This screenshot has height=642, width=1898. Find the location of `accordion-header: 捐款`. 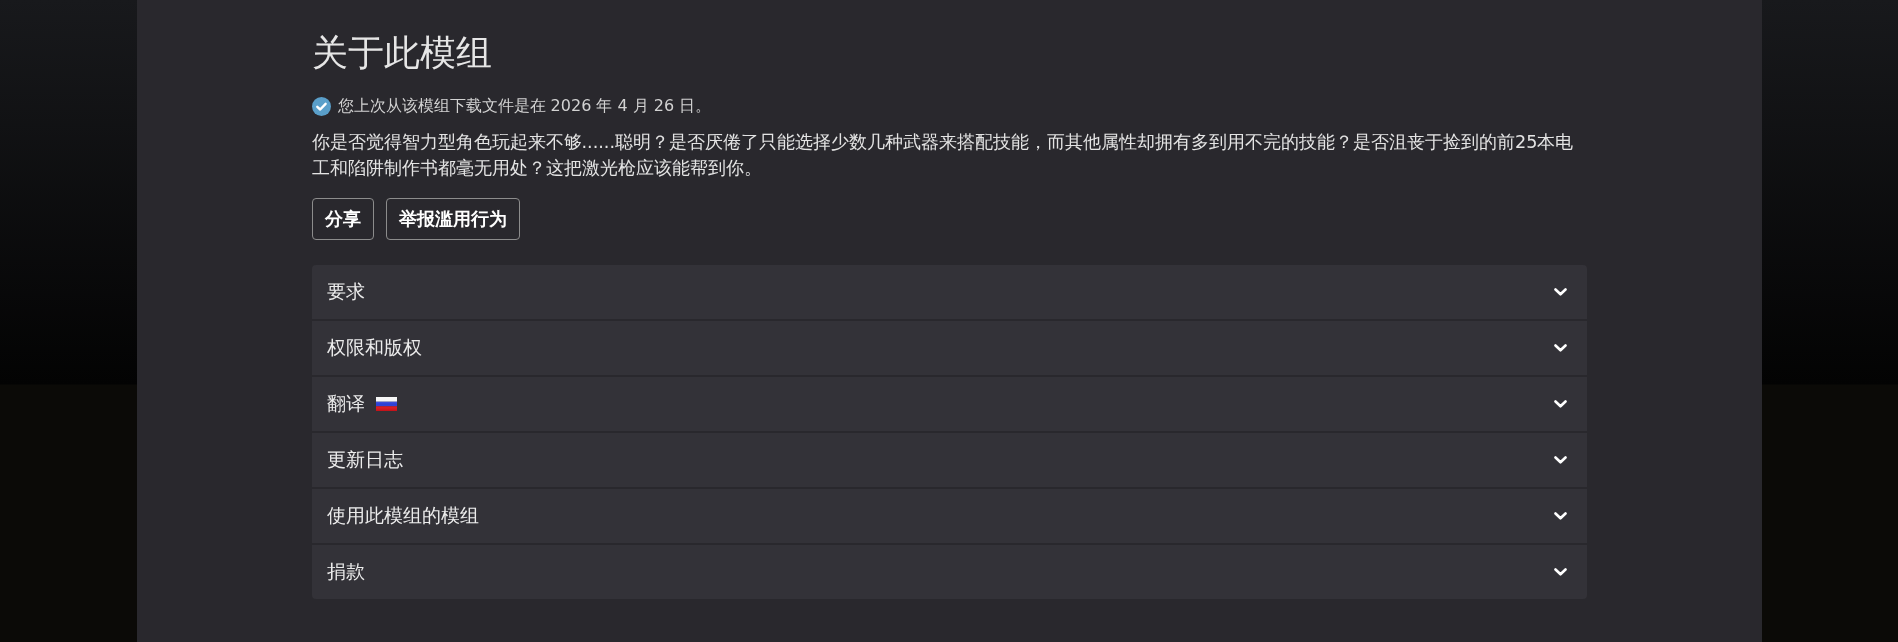

accordion-header: 捐款 is located at coordinates (949, 572).